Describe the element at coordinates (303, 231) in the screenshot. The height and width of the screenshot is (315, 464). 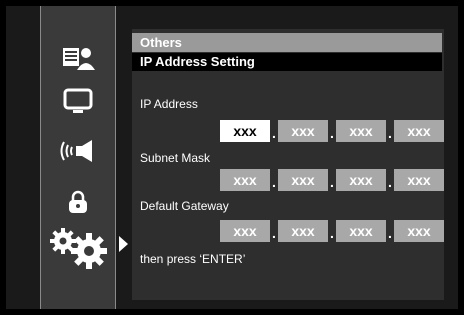
I see `default-gateway-octet-2: xxx` at that location.